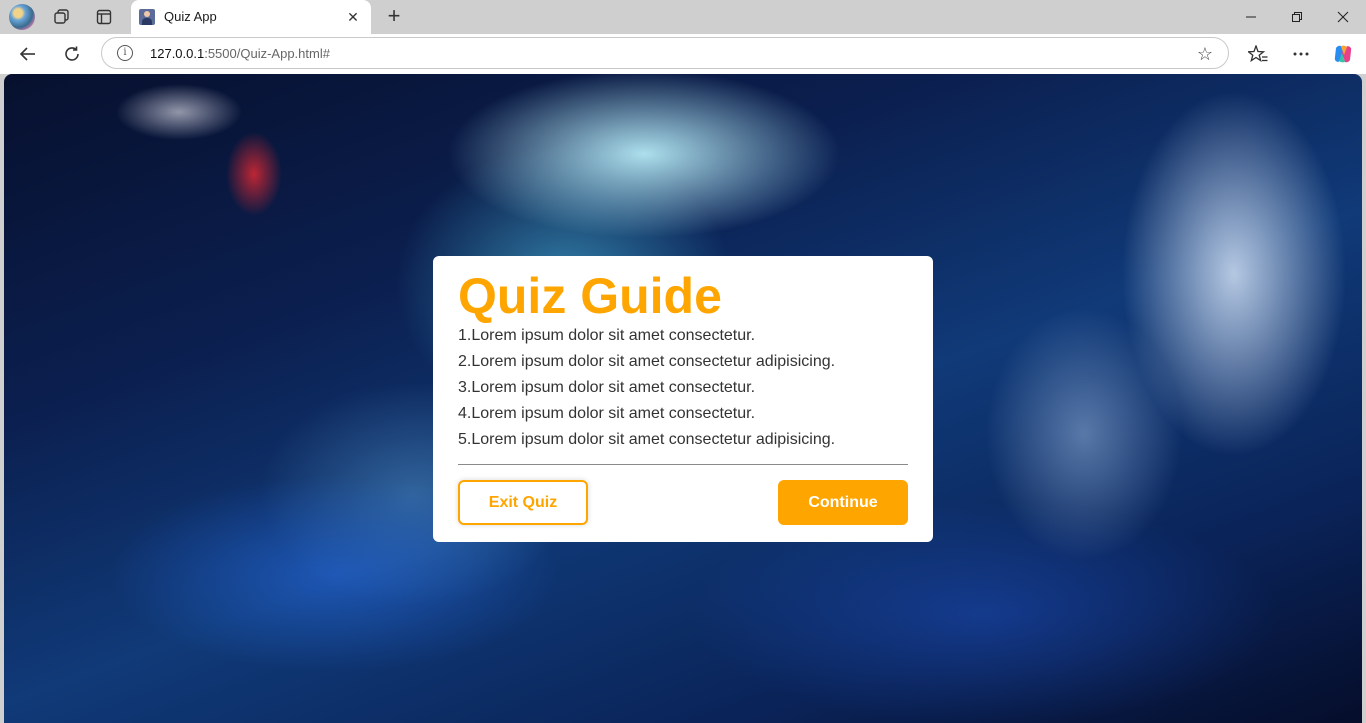  What do you see at coordinates (104, 17) in the screenshot?
I see `tab-actions-icon` at bounding box center [104, 17].